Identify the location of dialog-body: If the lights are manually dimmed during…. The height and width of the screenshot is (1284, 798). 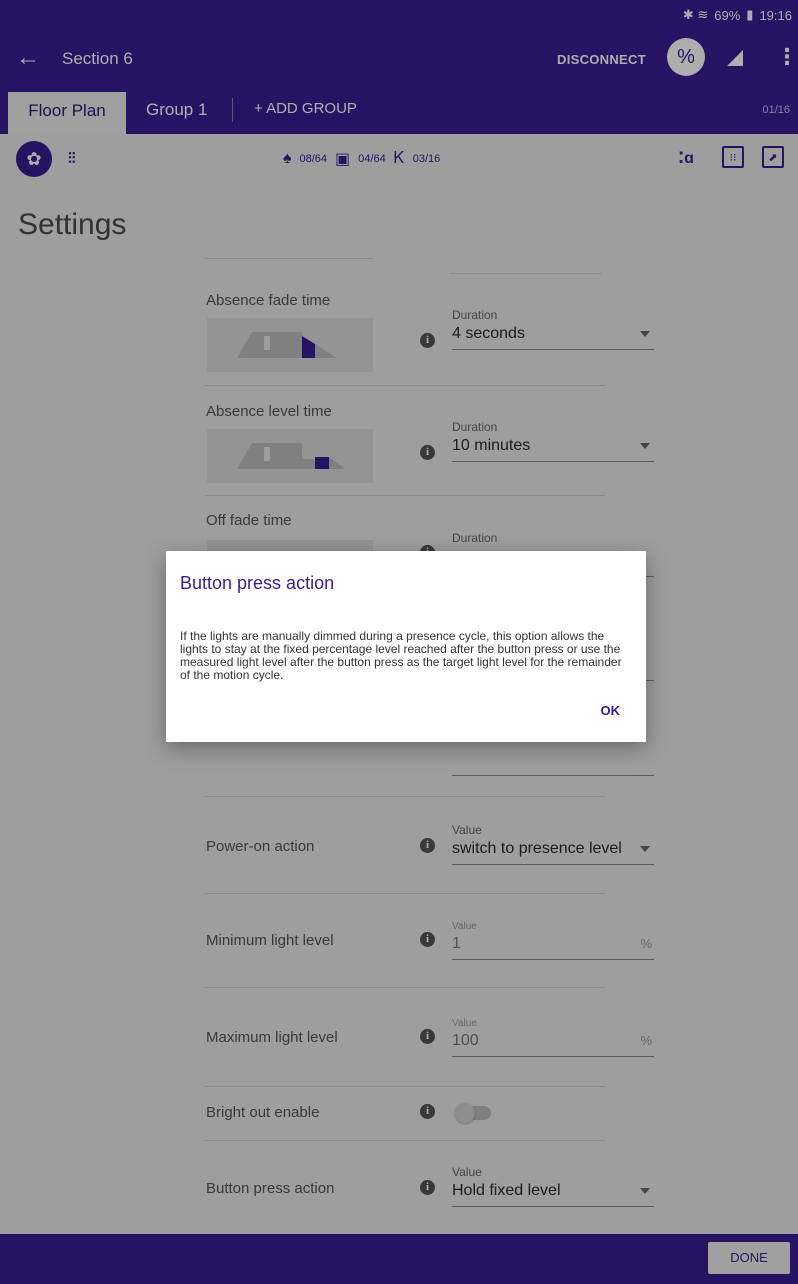
(401, 655).